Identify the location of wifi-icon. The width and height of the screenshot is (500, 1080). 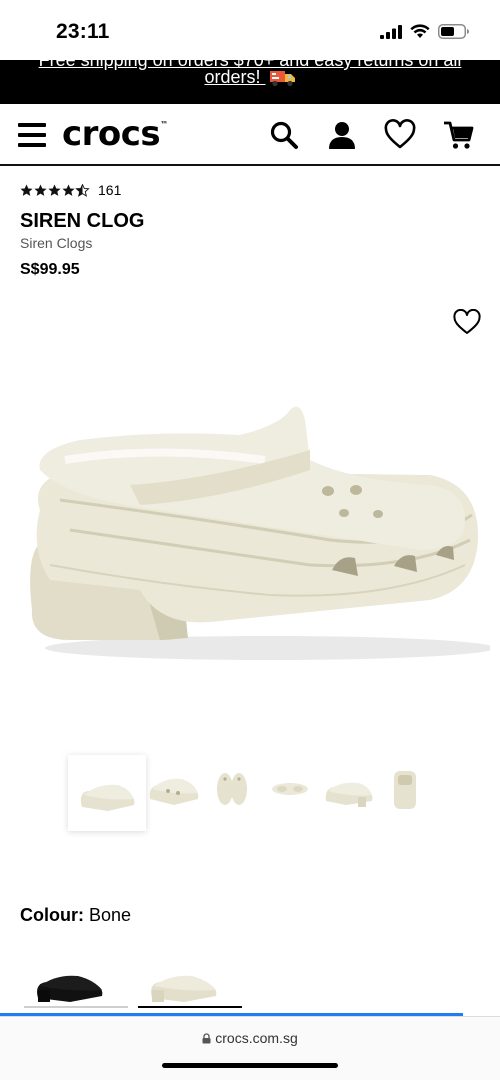
(420, 31).